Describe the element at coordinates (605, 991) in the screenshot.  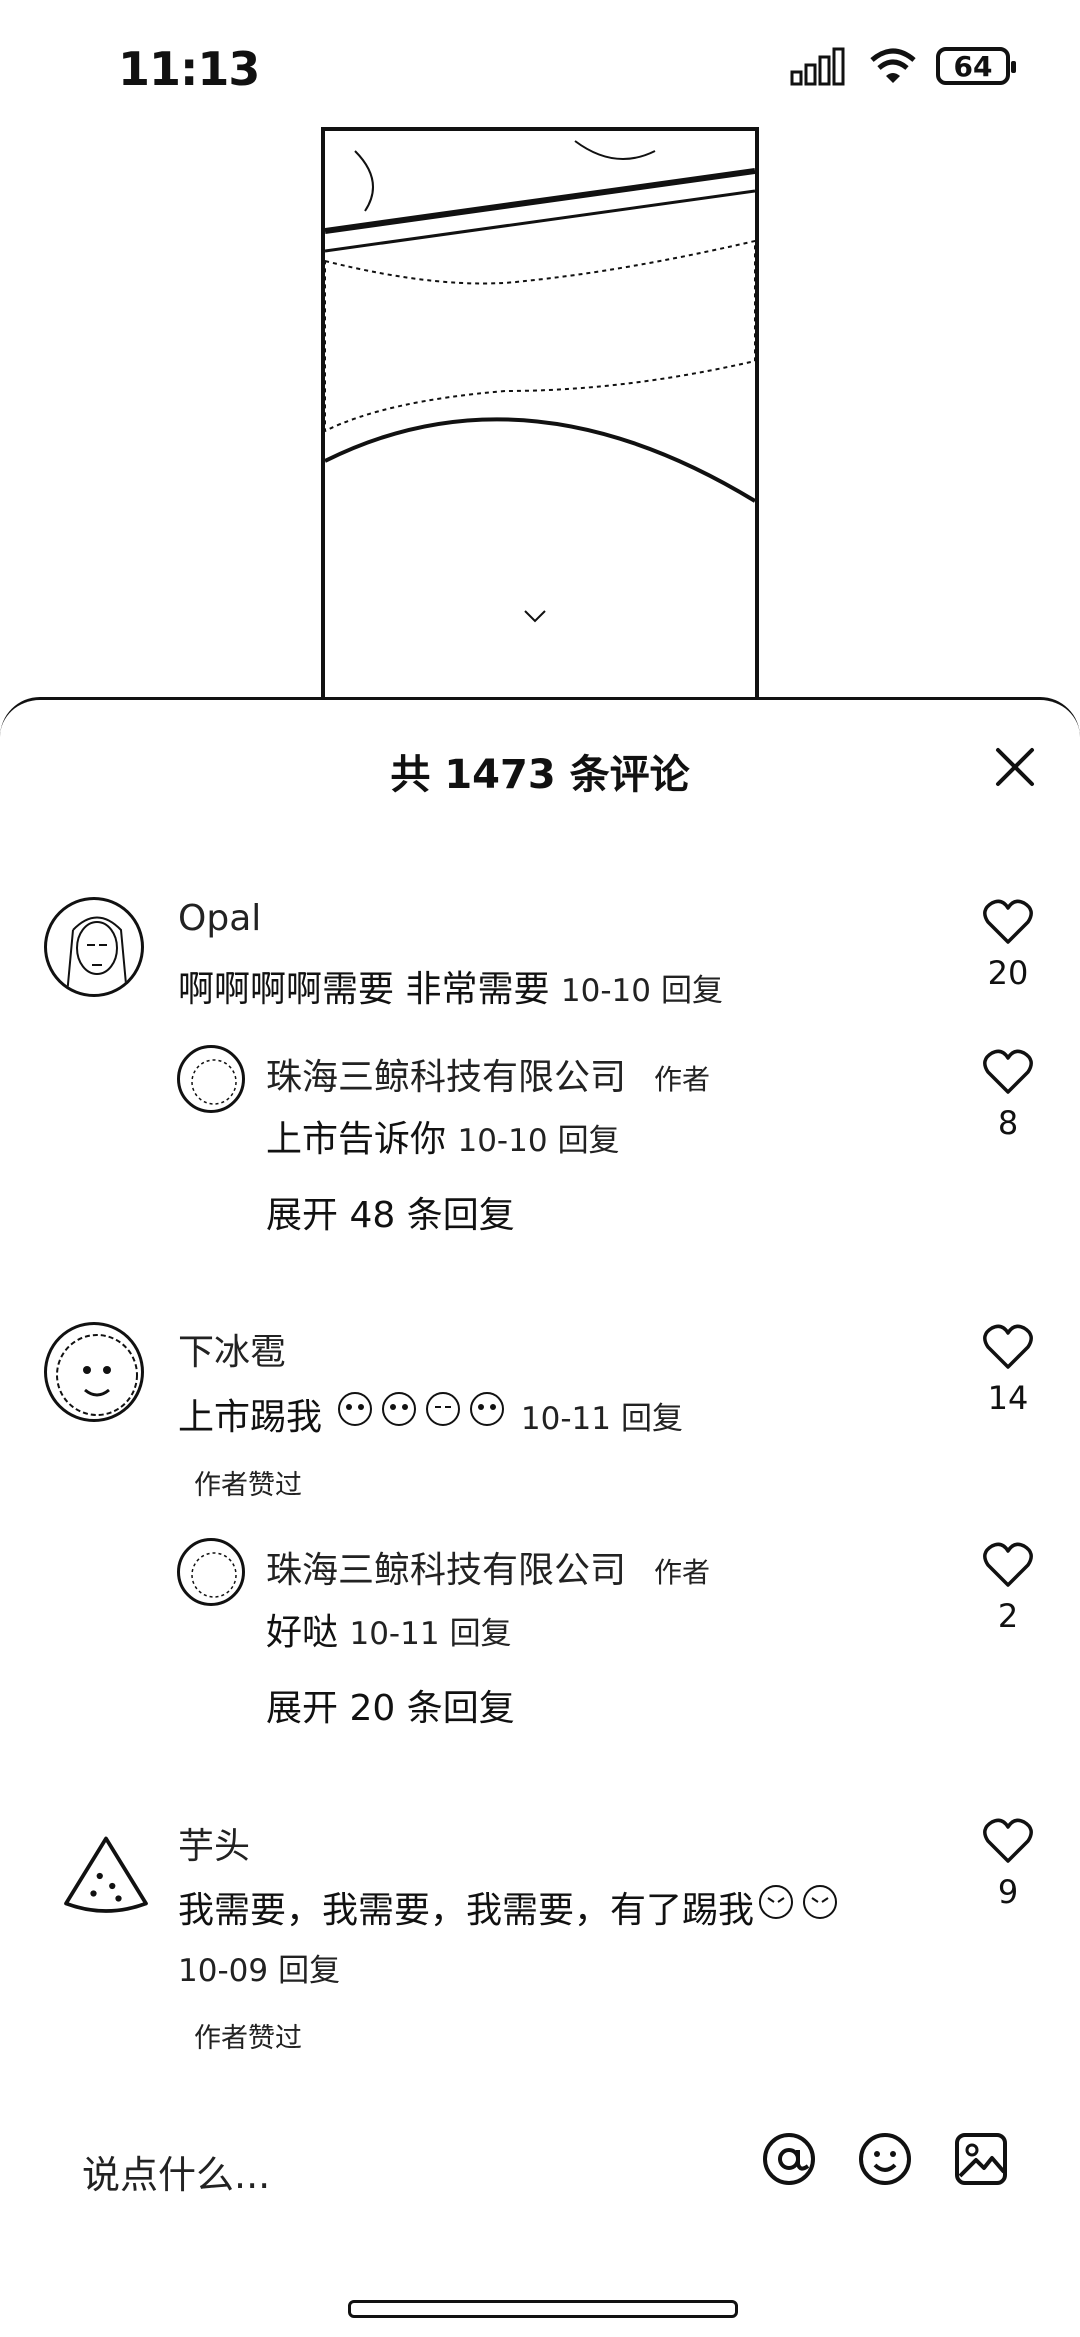
I see `comment-date: 10-10` at that location.